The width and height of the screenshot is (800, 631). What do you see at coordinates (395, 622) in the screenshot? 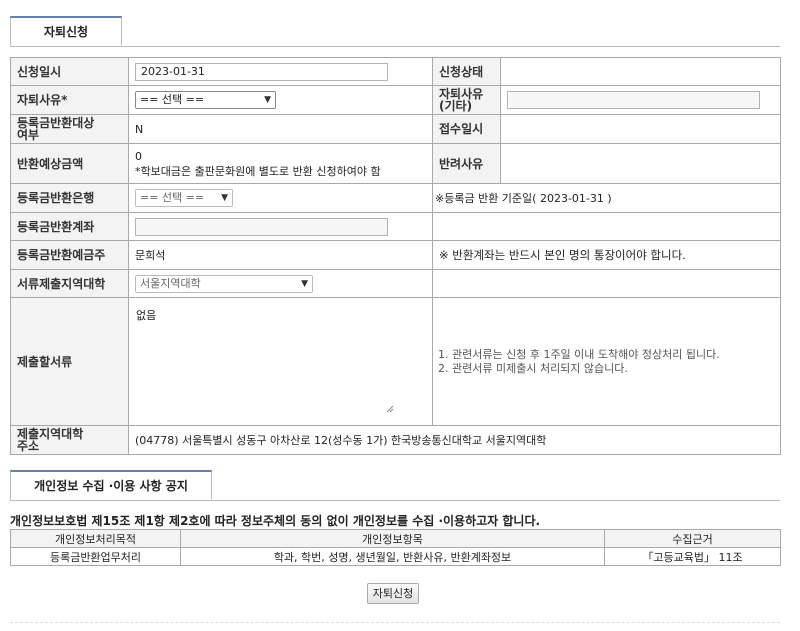
I see `divider` at bounding box center [395, 622].